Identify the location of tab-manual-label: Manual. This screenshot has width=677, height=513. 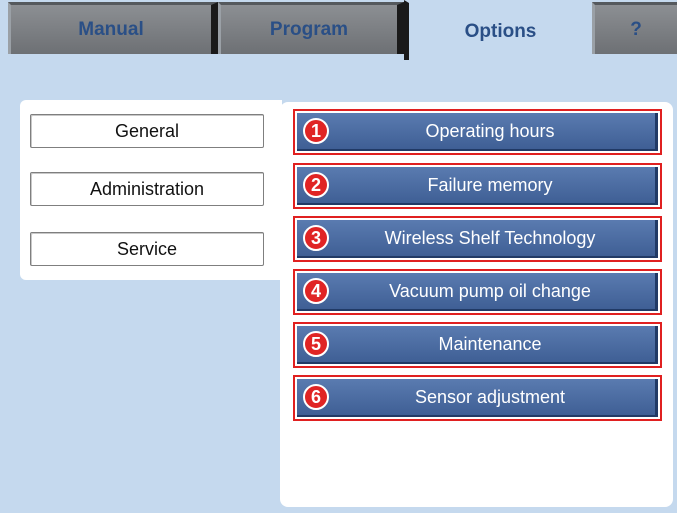
(111, 29).